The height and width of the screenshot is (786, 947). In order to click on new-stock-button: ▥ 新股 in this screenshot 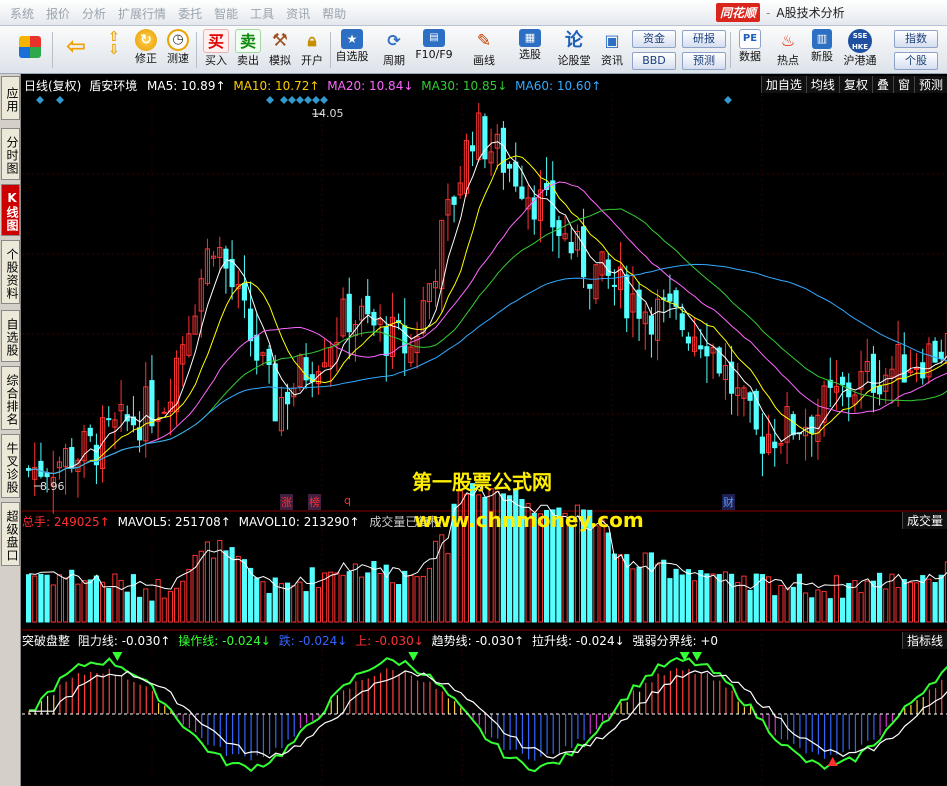, I will do `click(822, 50)`.